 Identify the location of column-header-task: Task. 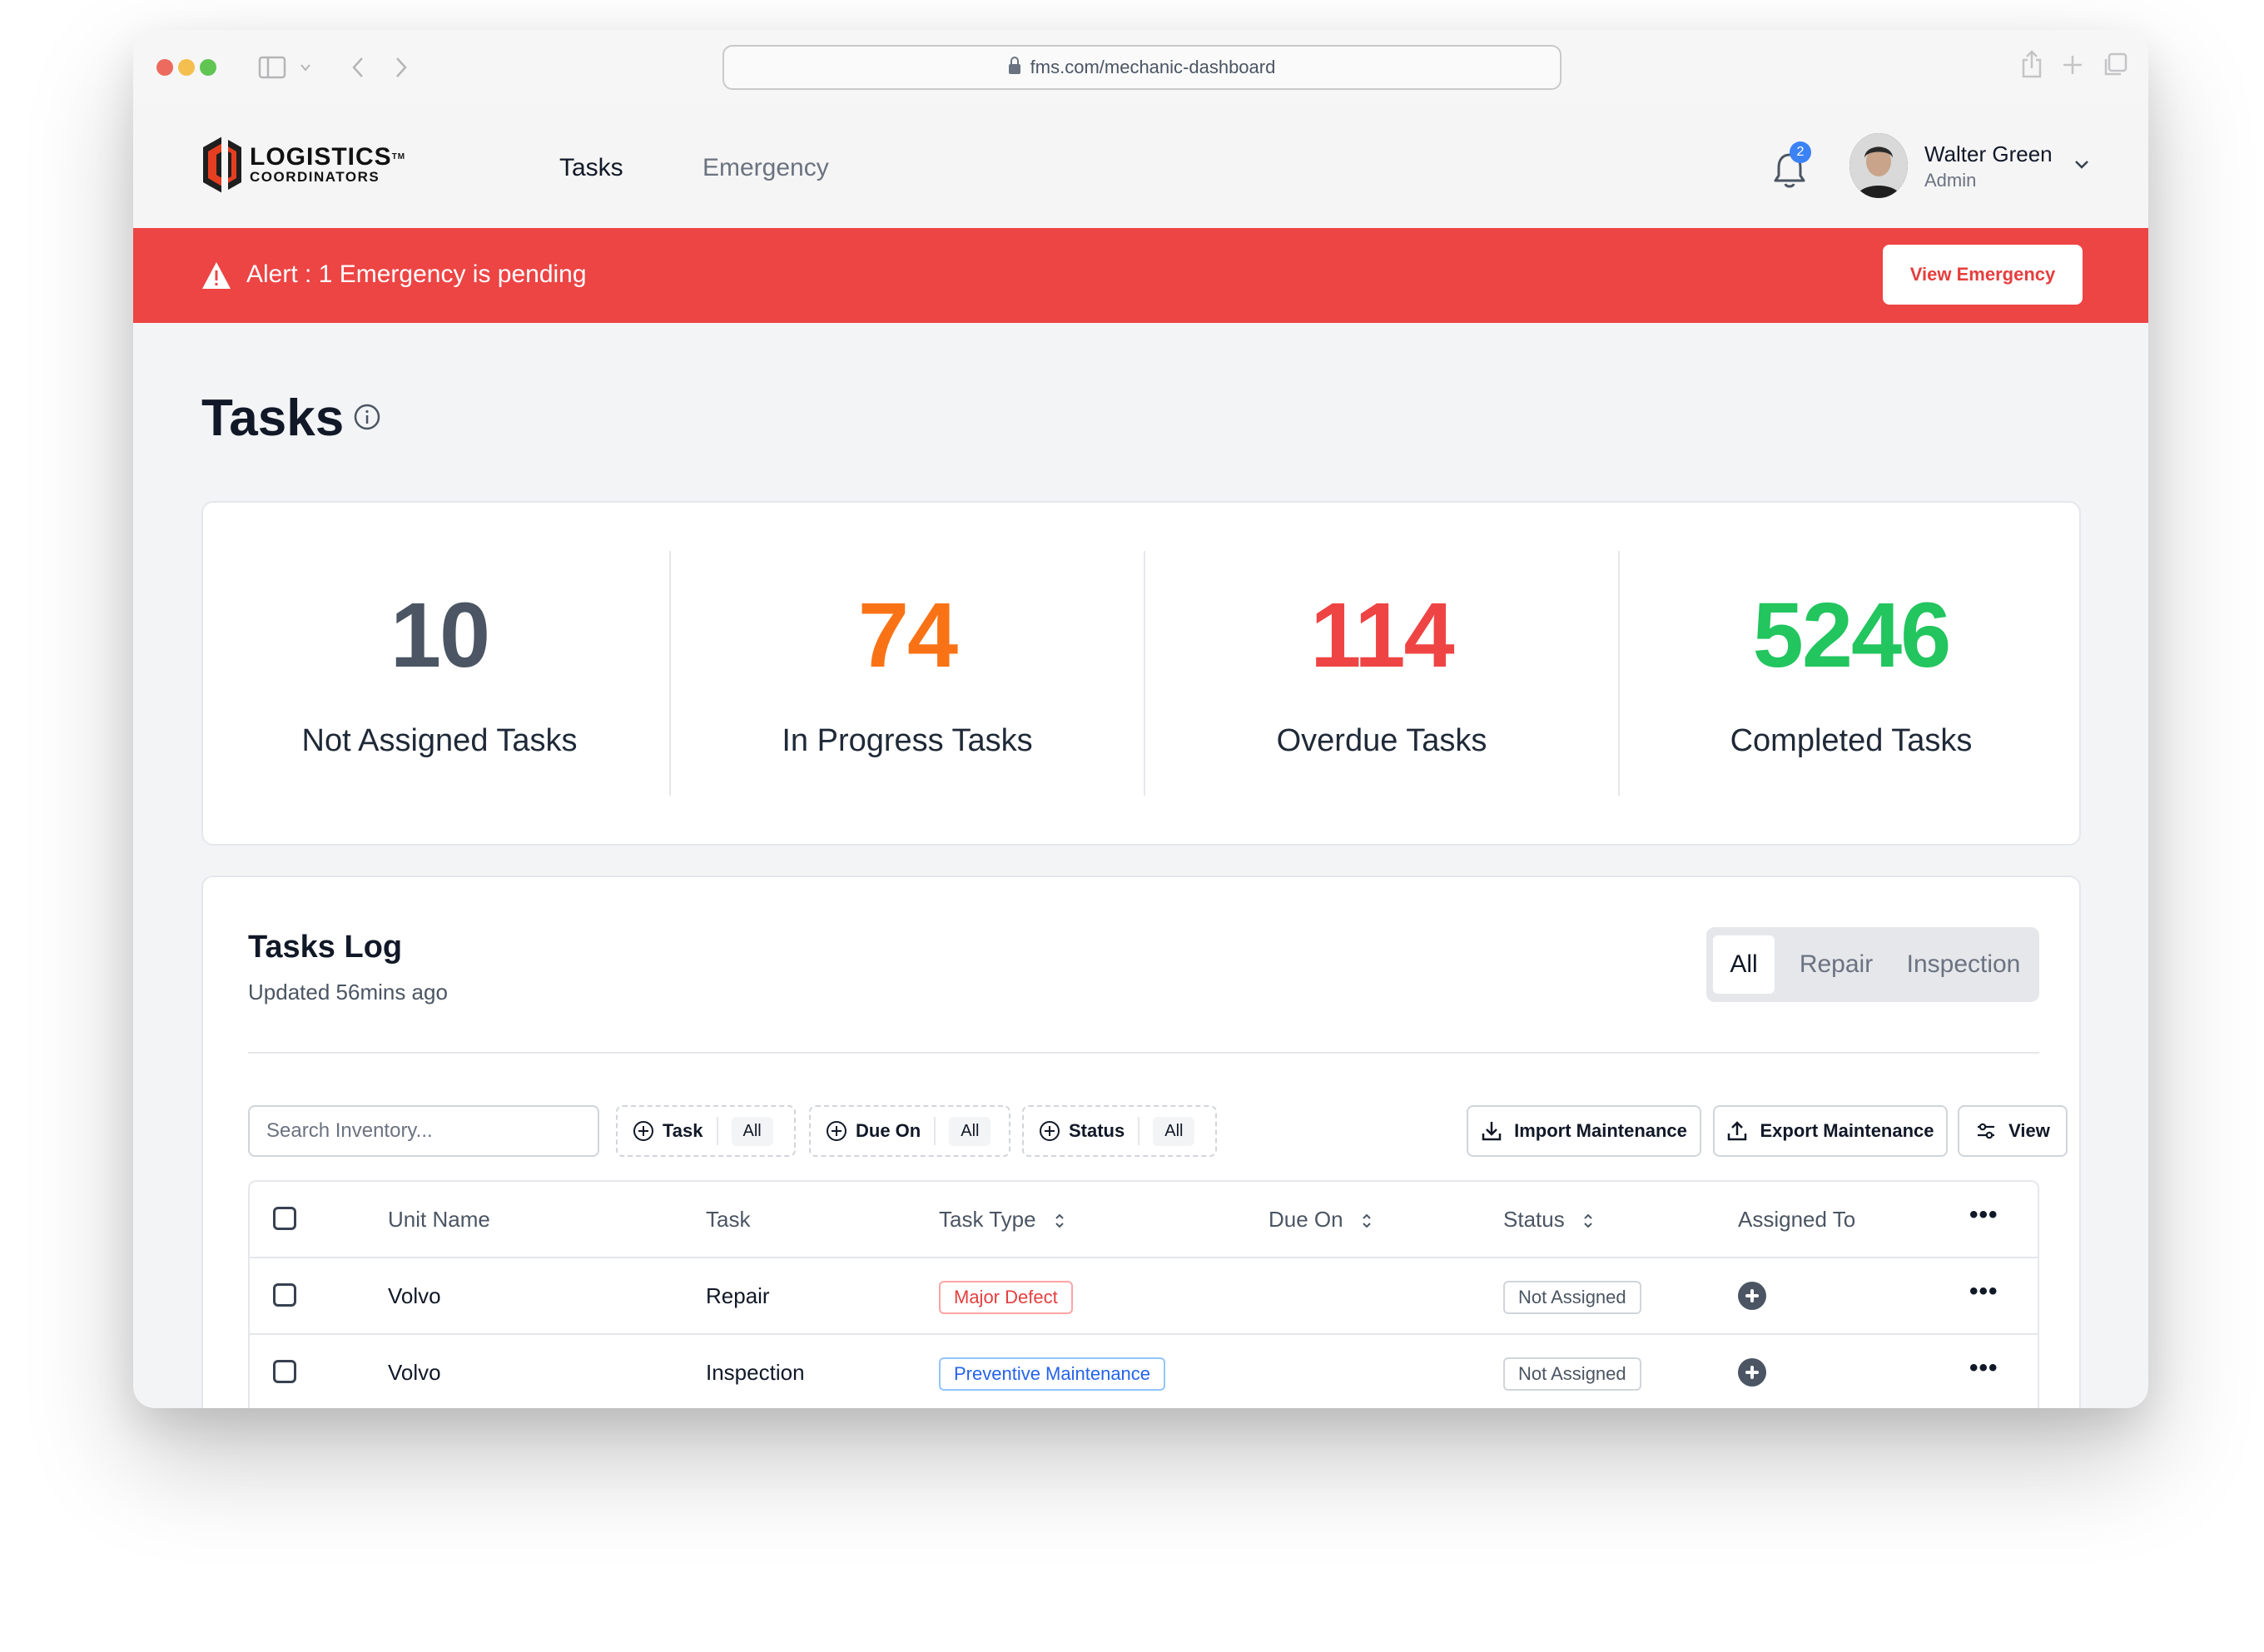
(728, 1219).